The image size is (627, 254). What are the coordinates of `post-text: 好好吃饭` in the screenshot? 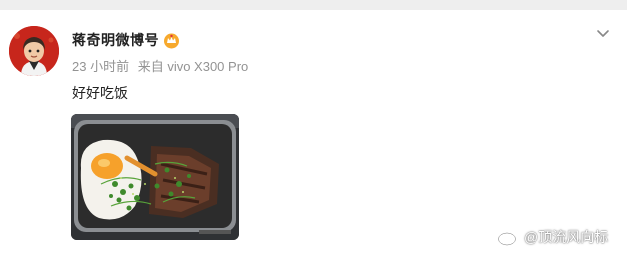 It's located at (100, 93).